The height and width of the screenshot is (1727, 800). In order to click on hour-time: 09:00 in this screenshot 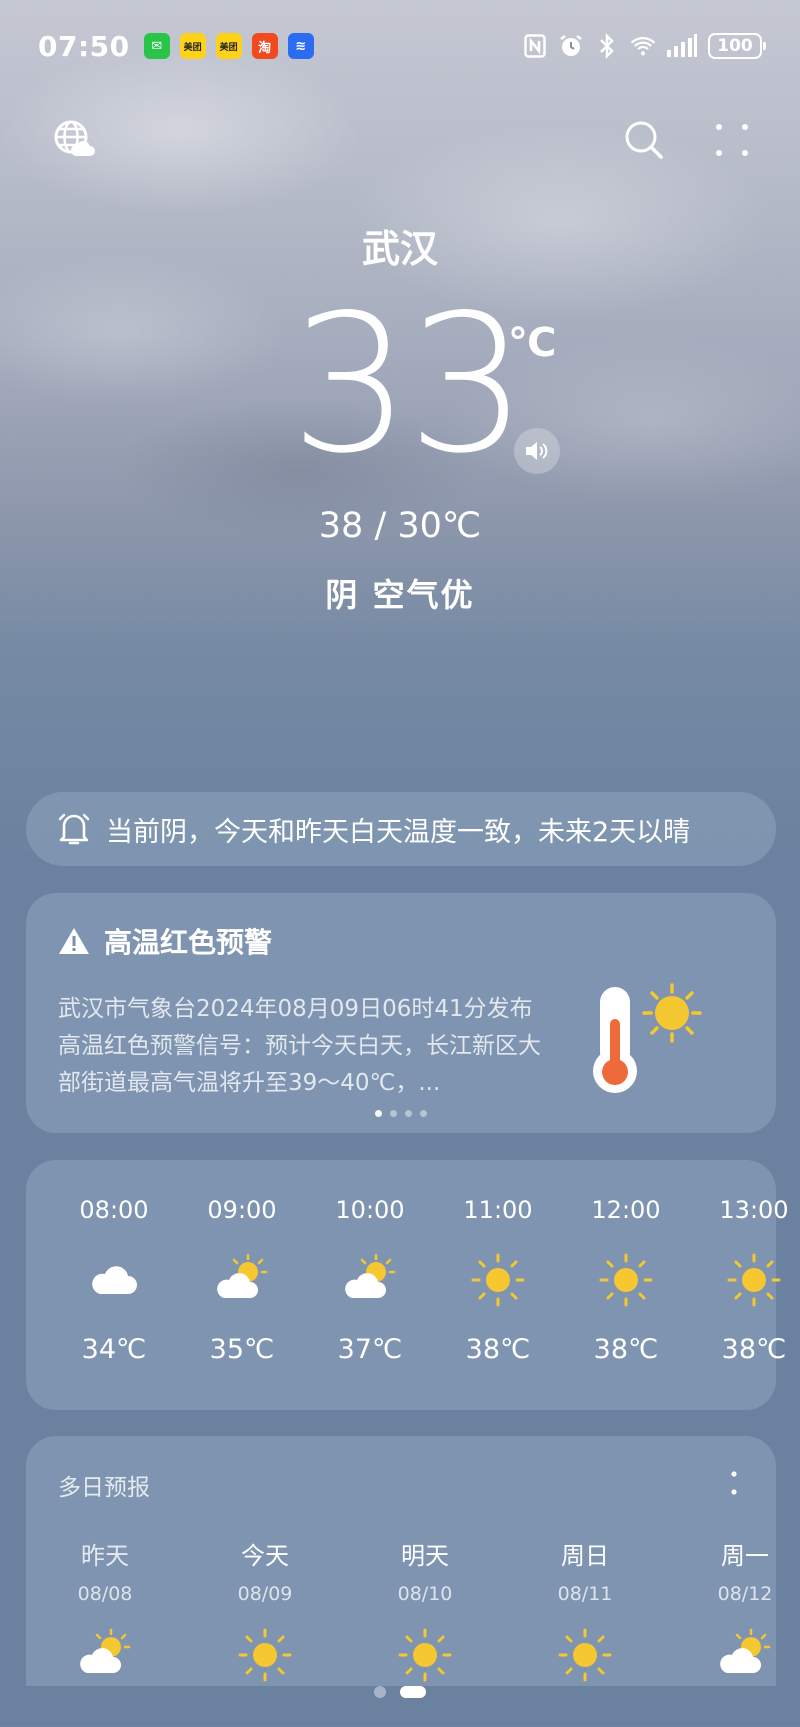, I will do `click(242, 1210)`.